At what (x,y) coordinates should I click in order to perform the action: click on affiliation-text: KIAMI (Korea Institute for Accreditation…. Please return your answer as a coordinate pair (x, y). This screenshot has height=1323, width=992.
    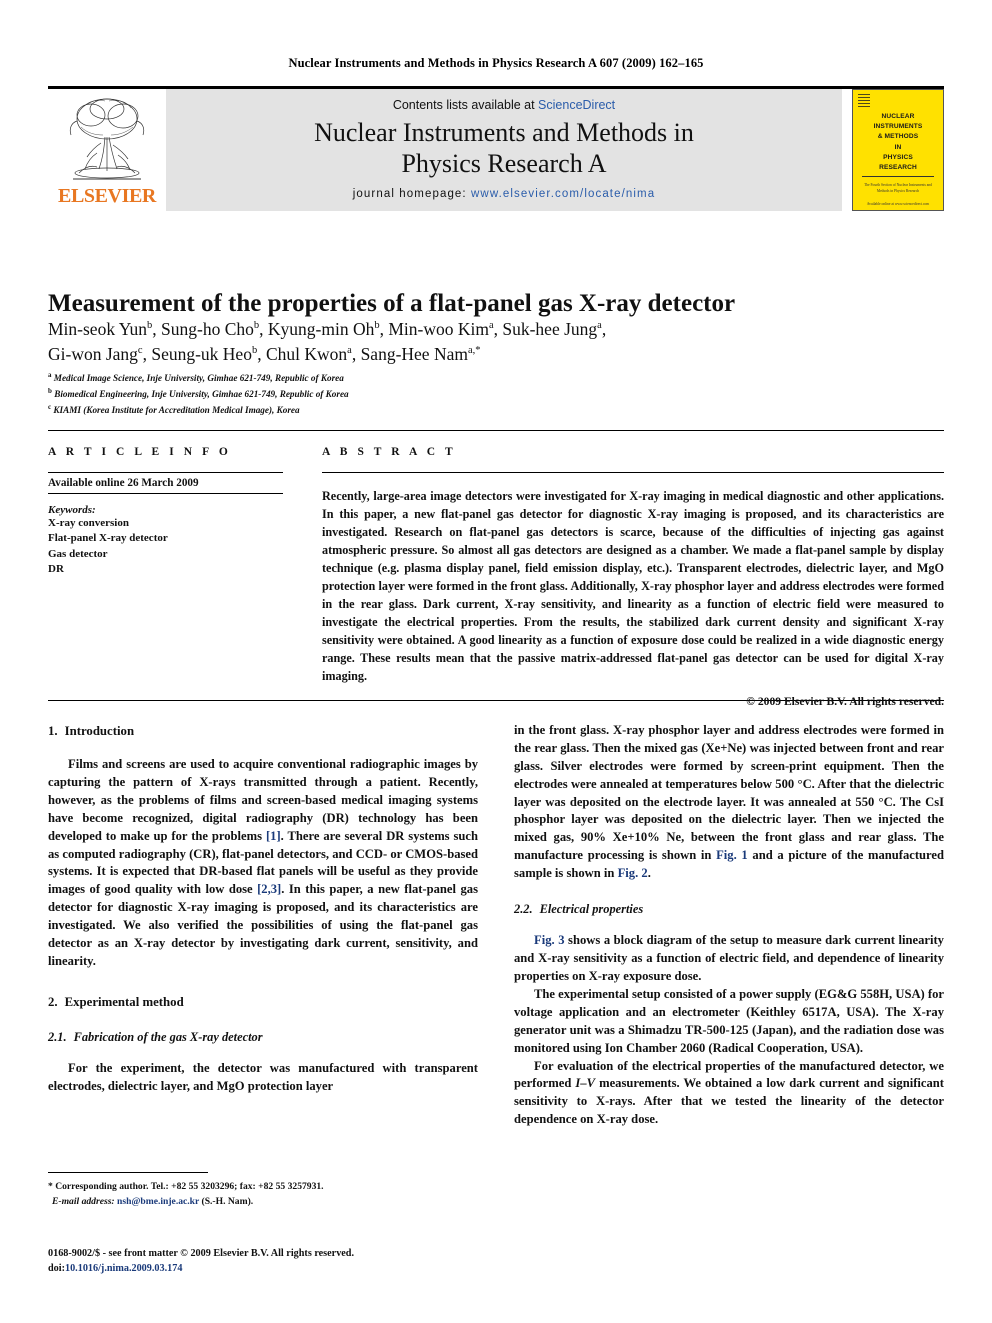
    Looking at the image, I should click on (176, 410).